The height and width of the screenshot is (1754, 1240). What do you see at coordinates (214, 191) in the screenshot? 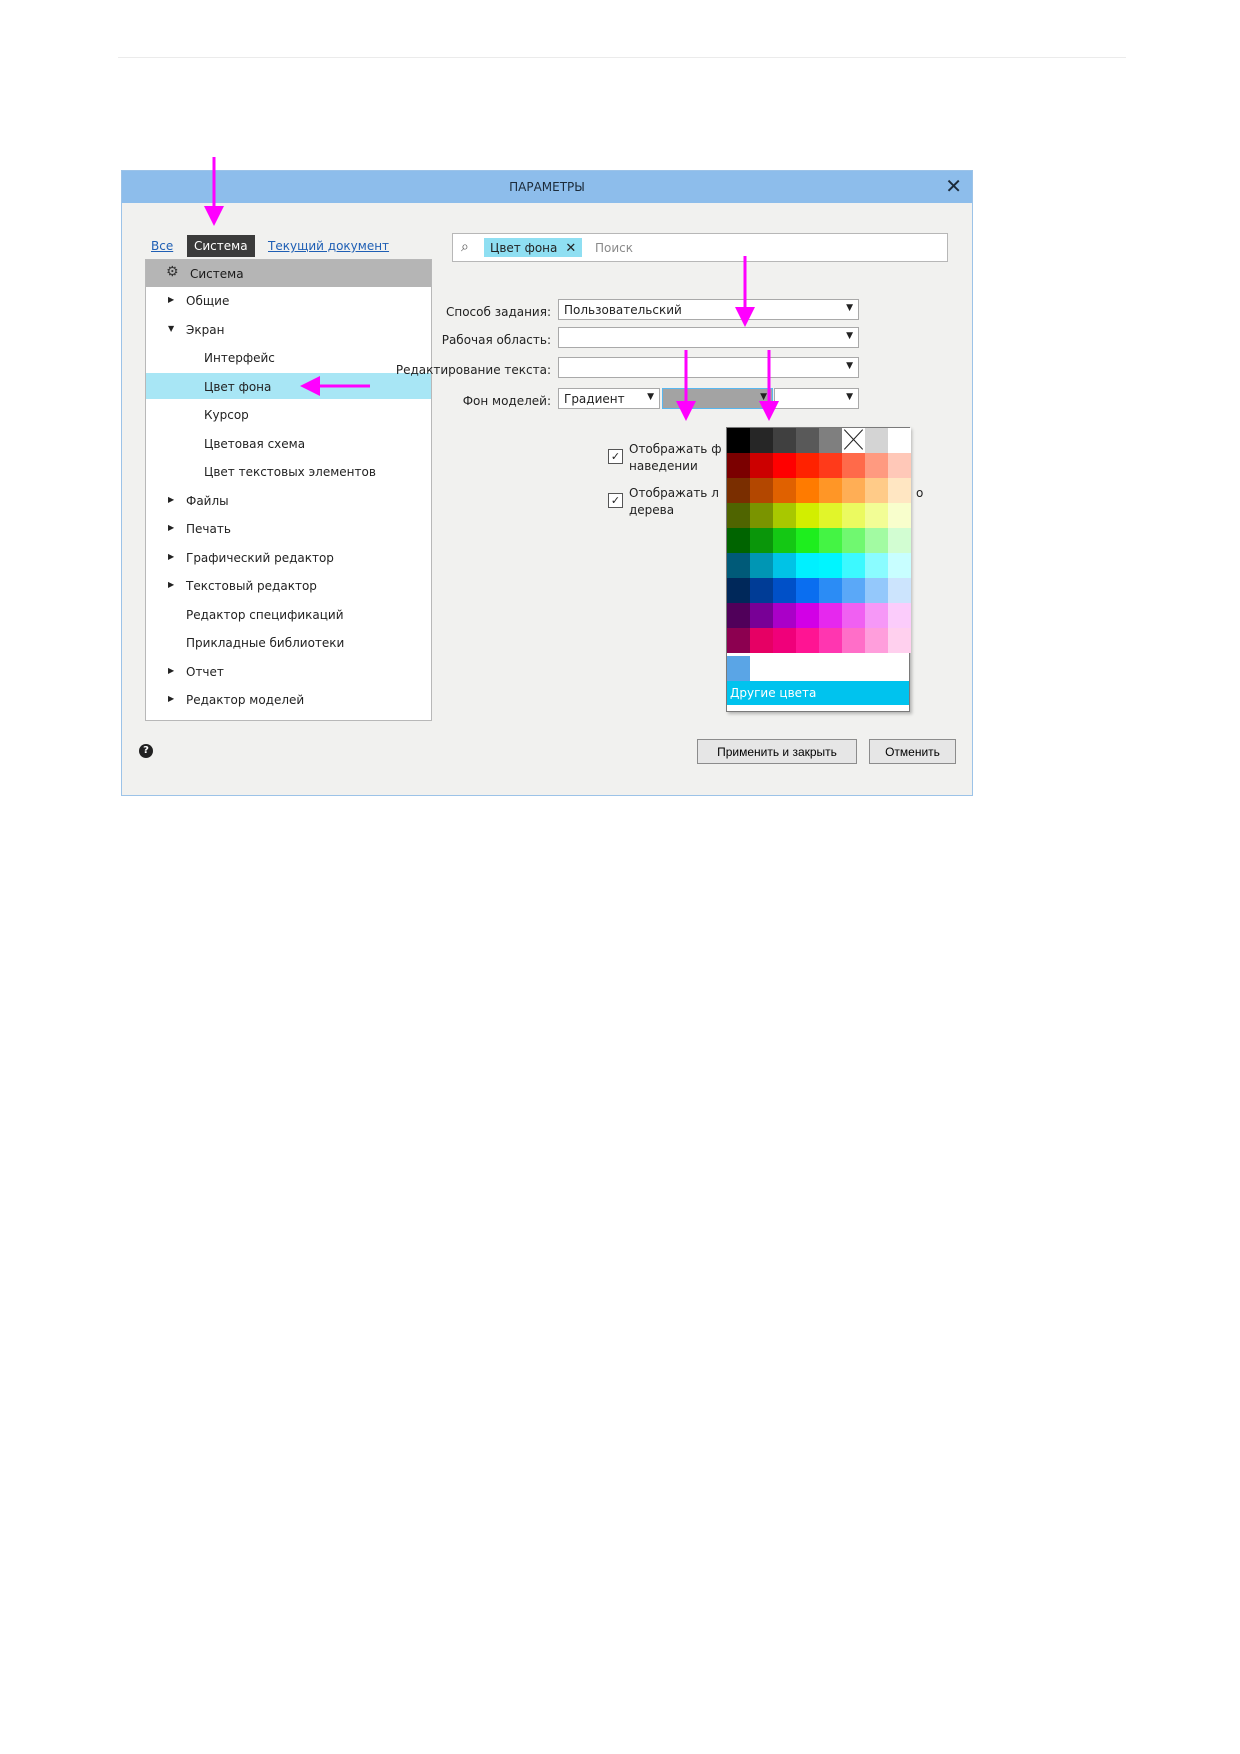
I see `arrow-to-system-tab` at bounding box center [214, 191].